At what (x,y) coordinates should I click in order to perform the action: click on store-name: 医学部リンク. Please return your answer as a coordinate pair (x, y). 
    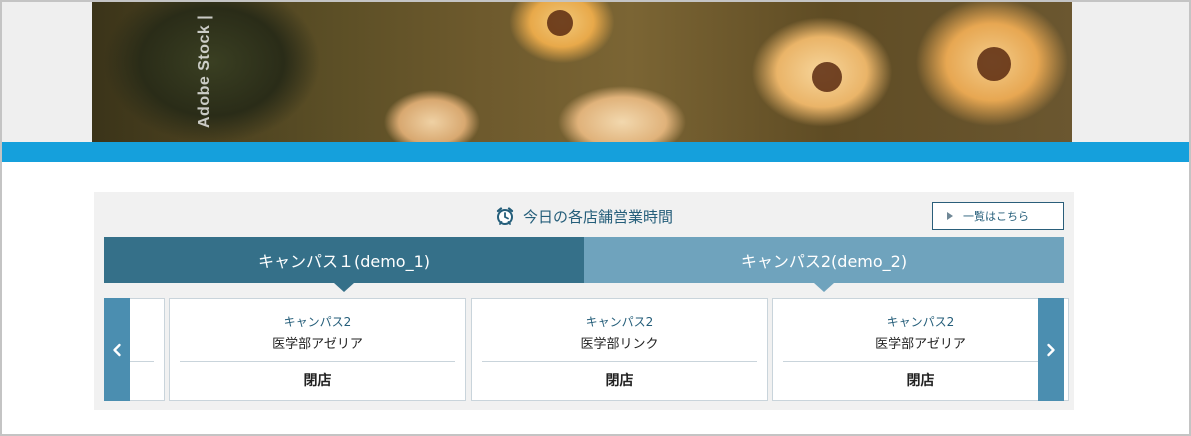
    Looking at the image, I should click on (619, 344).